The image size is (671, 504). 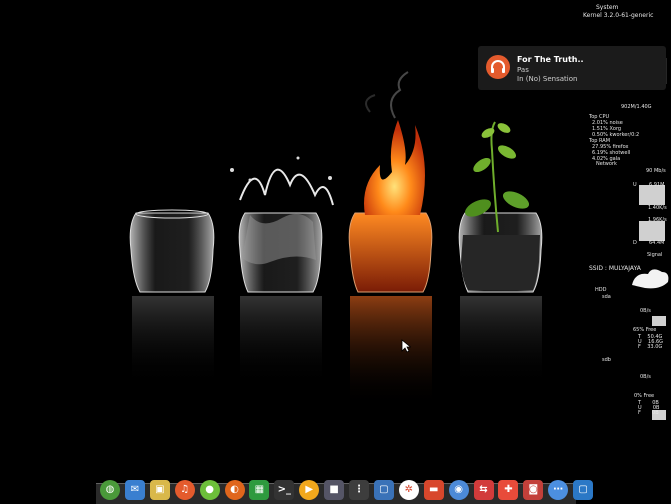 I want to click on sdb-rate: 0B/s, so click(x=645, y=377).